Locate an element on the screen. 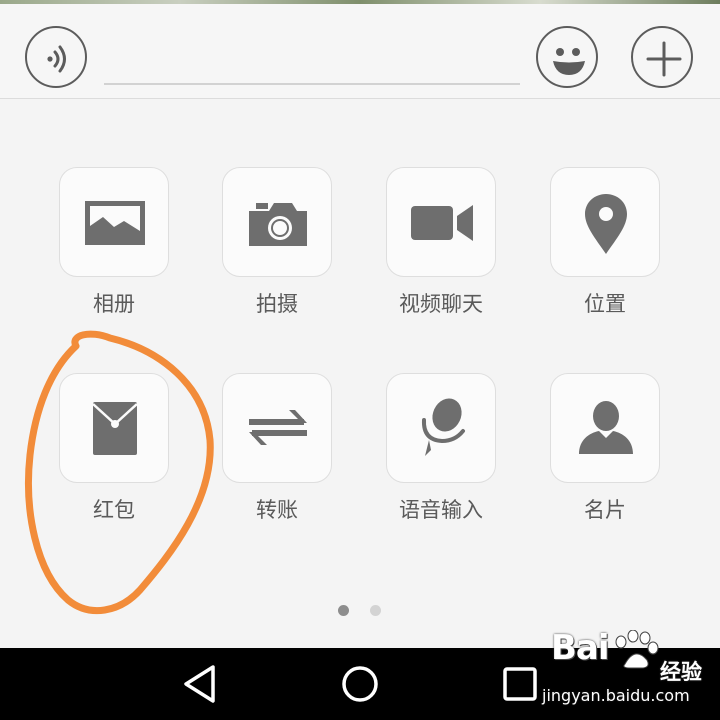 This screenshot has width=720, height=720. app-label: 转账 is located at coordinates (277, 510).